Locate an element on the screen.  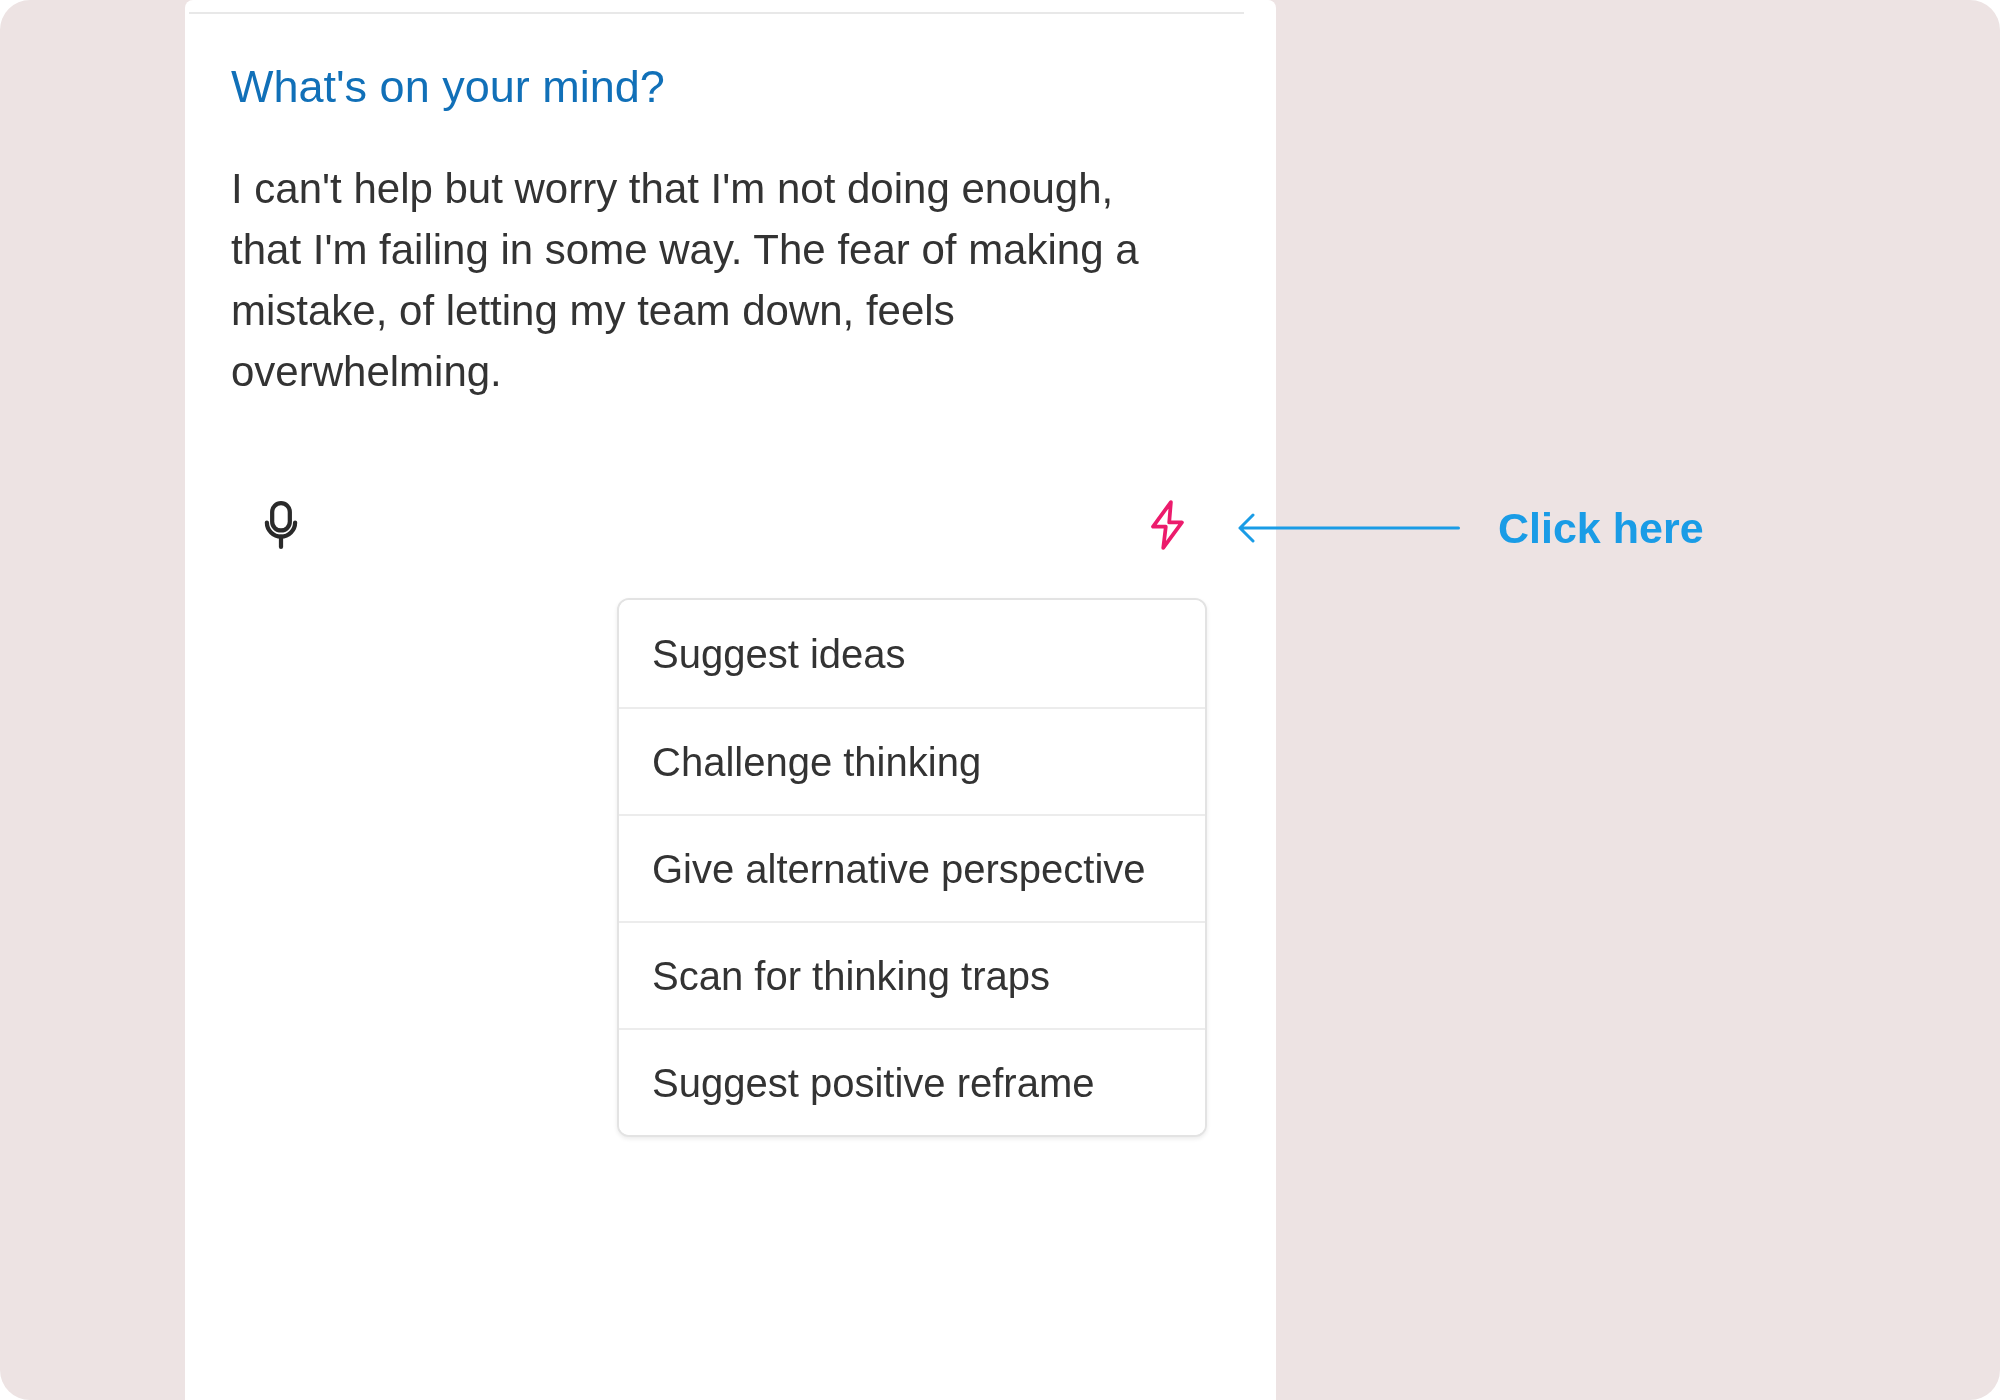
menu-item: Give alternative perspective is located at coordinates (912, 867).